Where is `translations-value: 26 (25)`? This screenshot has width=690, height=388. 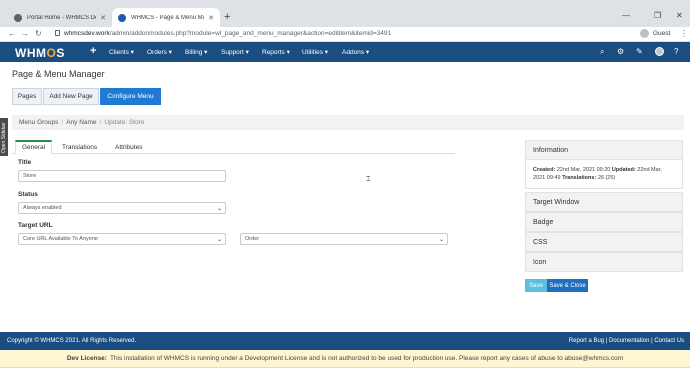
translations-value: 26 (25) is located at coordinates (606, 178).